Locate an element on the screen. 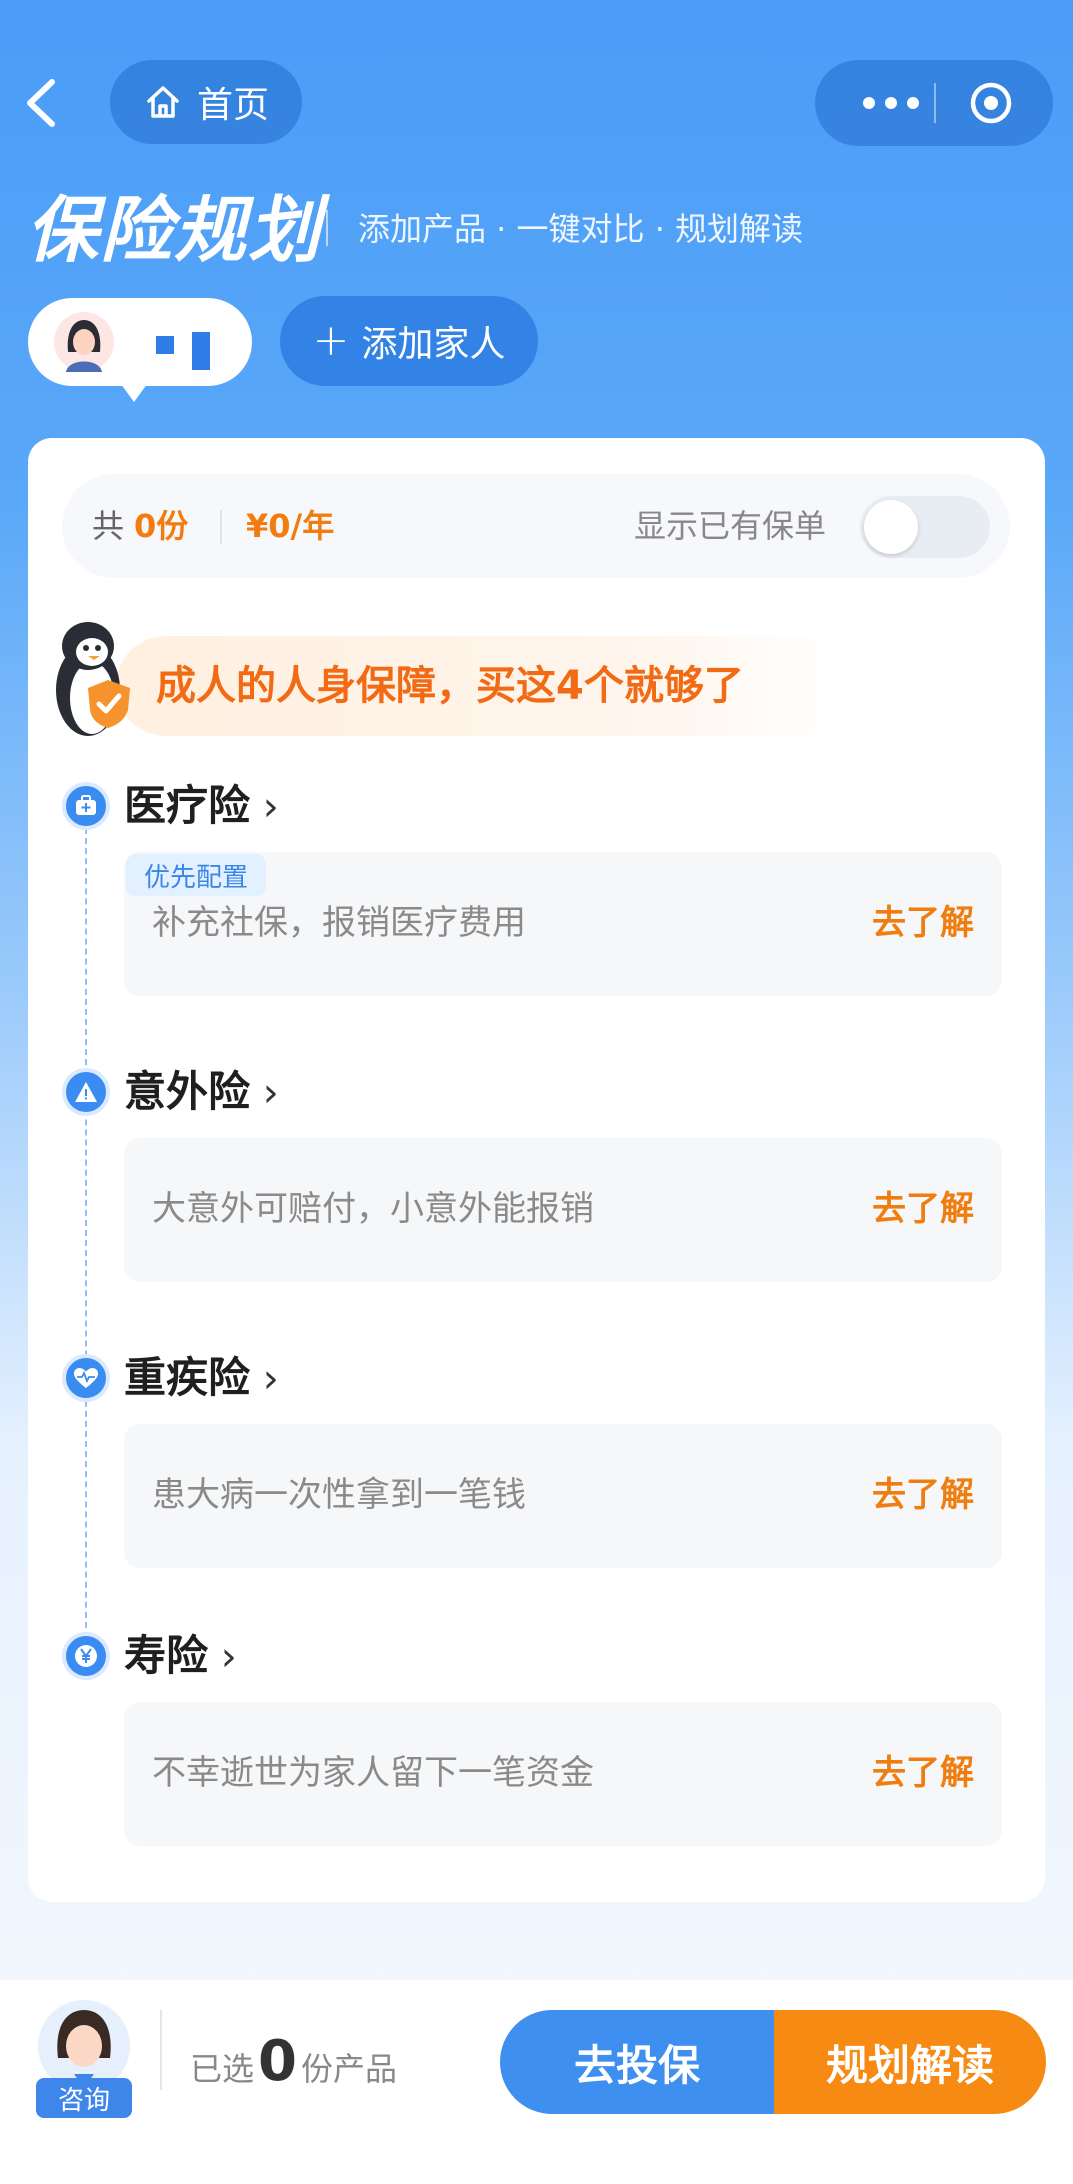  section-title-medical: 医疗险 › is located at coordinates (201, 806).